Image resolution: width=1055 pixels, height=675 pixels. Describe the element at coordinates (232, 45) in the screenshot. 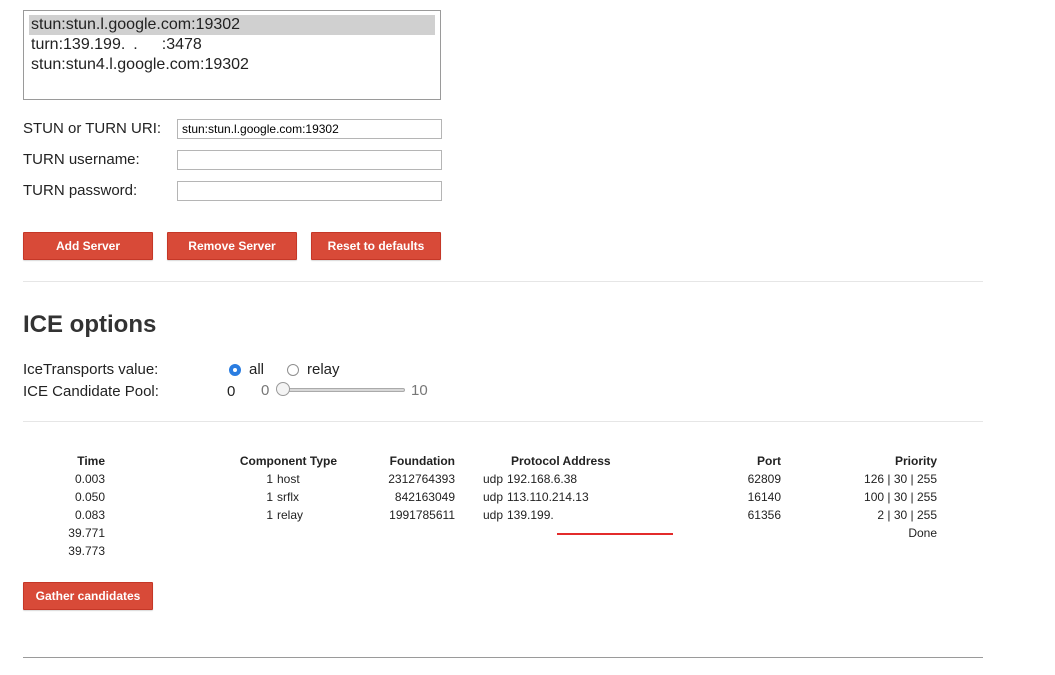

I see `server-option: turn:139.199. . :3478` at that location.